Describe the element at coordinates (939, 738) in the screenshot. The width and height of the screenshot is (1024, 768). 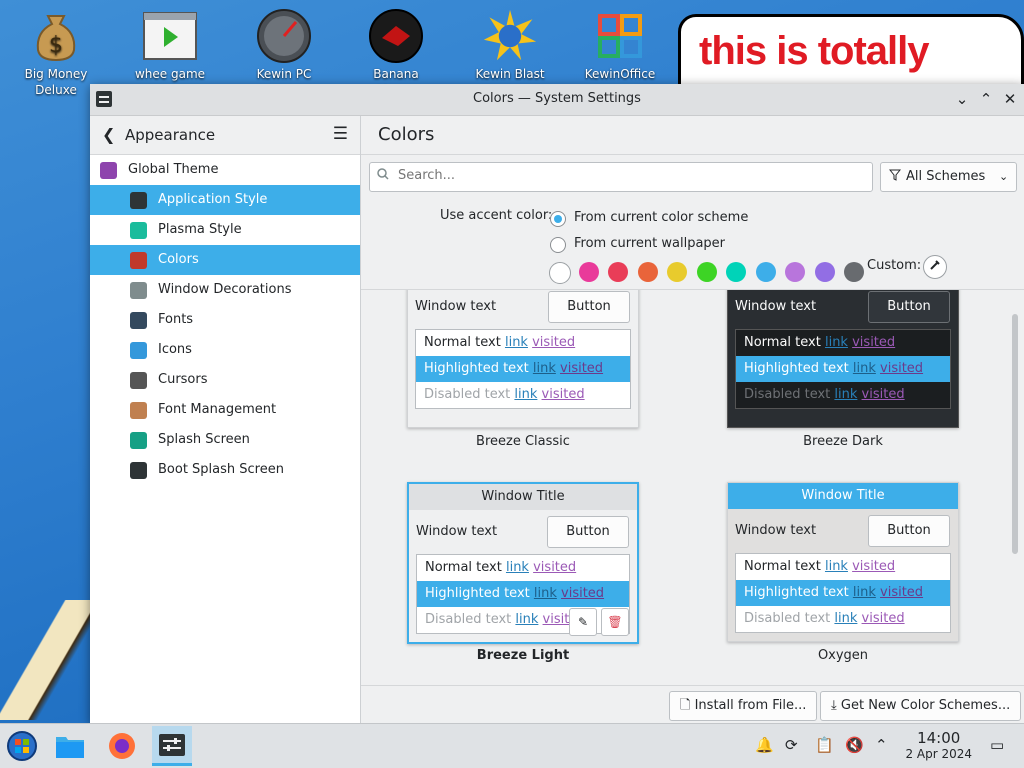
I see `clock-time: 14:00` at that location.